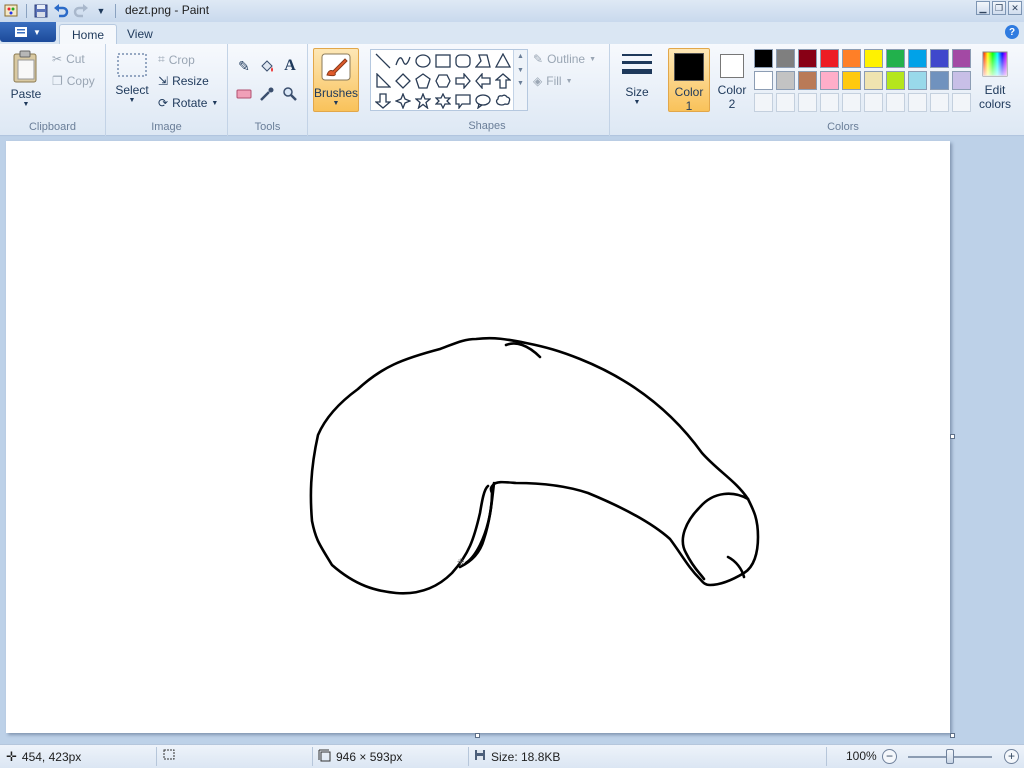 Image resolution: width=1024 pixels, height=768 pixels. Describe the element at coordinates (244, 66) in the screenshot. I see `pencil-icon: ✎` at that location.